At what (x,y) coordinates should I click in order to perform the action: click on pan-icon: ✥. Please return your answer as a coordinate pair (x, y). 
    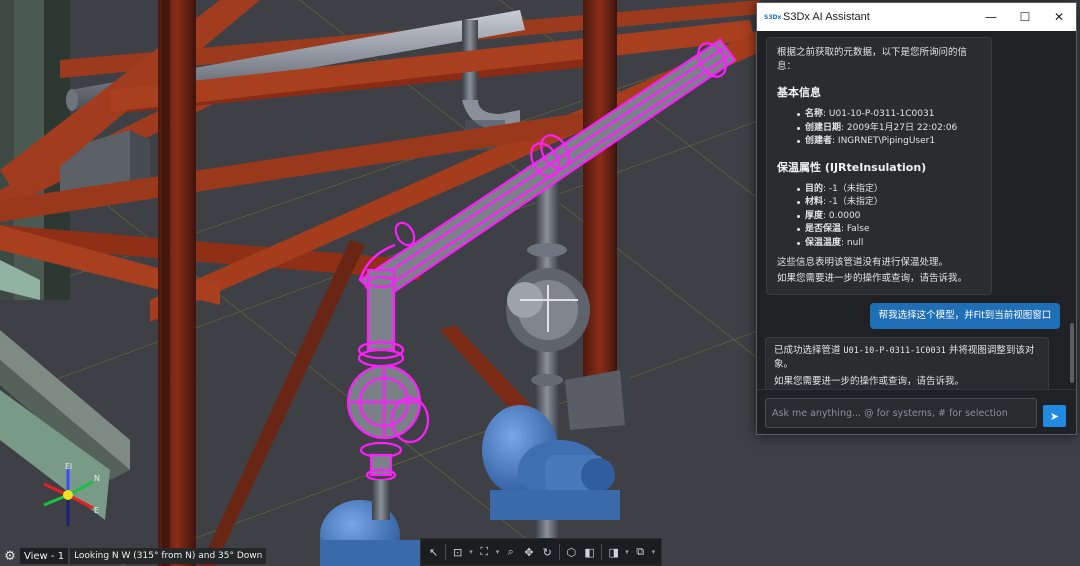
    Looking at the image, I should click on (528, 552).